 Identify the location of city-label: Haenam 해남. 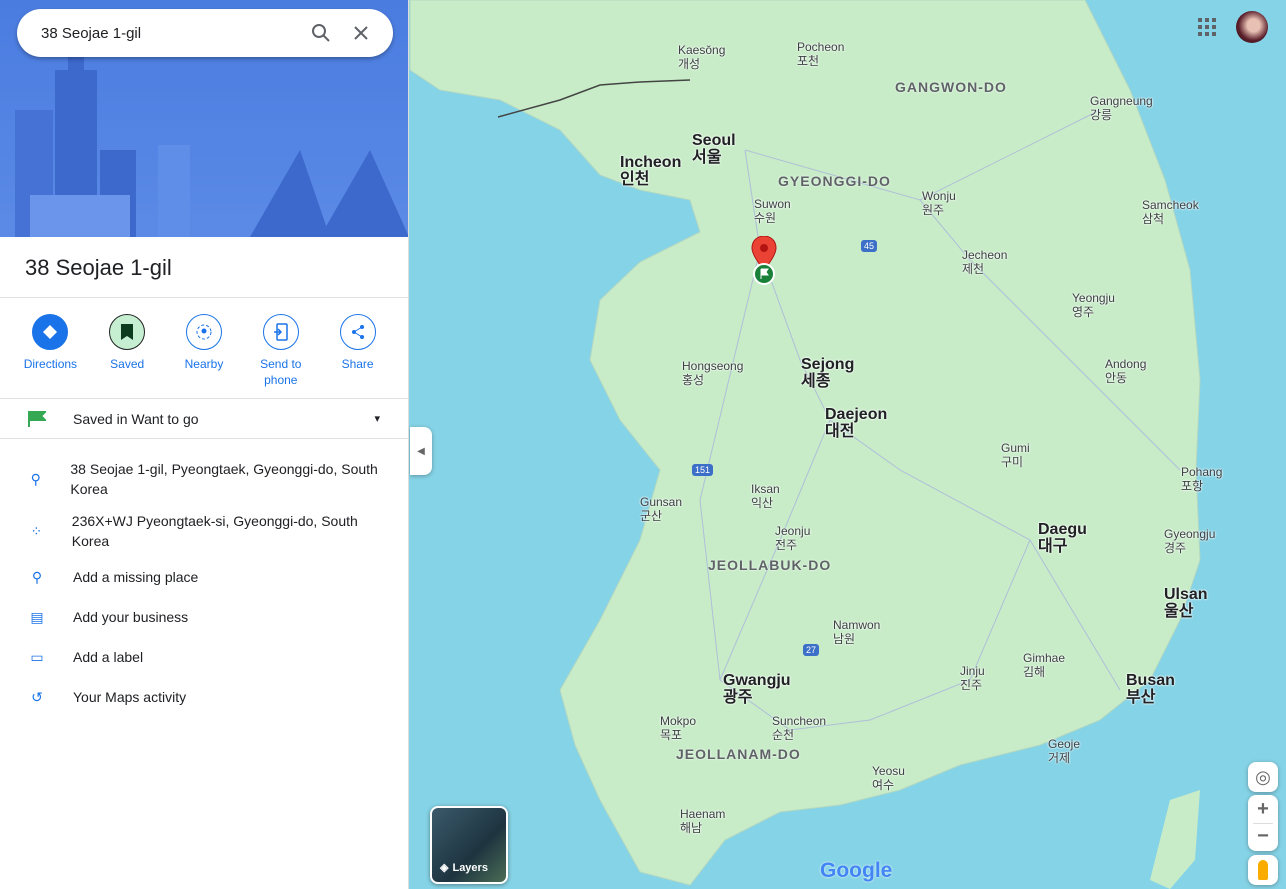
(702, 821).